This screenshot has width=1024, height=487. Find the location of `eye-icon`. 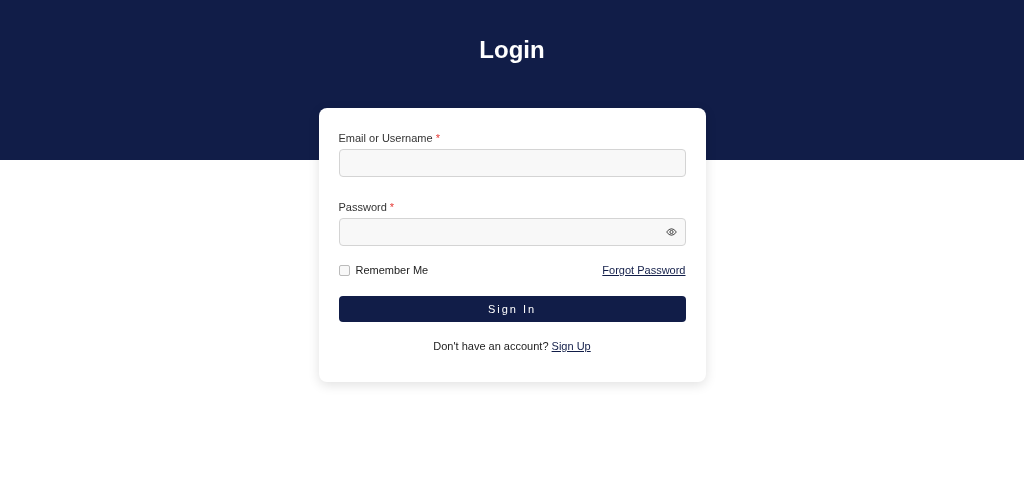

eye-icon is located at coordinates (671, 232).